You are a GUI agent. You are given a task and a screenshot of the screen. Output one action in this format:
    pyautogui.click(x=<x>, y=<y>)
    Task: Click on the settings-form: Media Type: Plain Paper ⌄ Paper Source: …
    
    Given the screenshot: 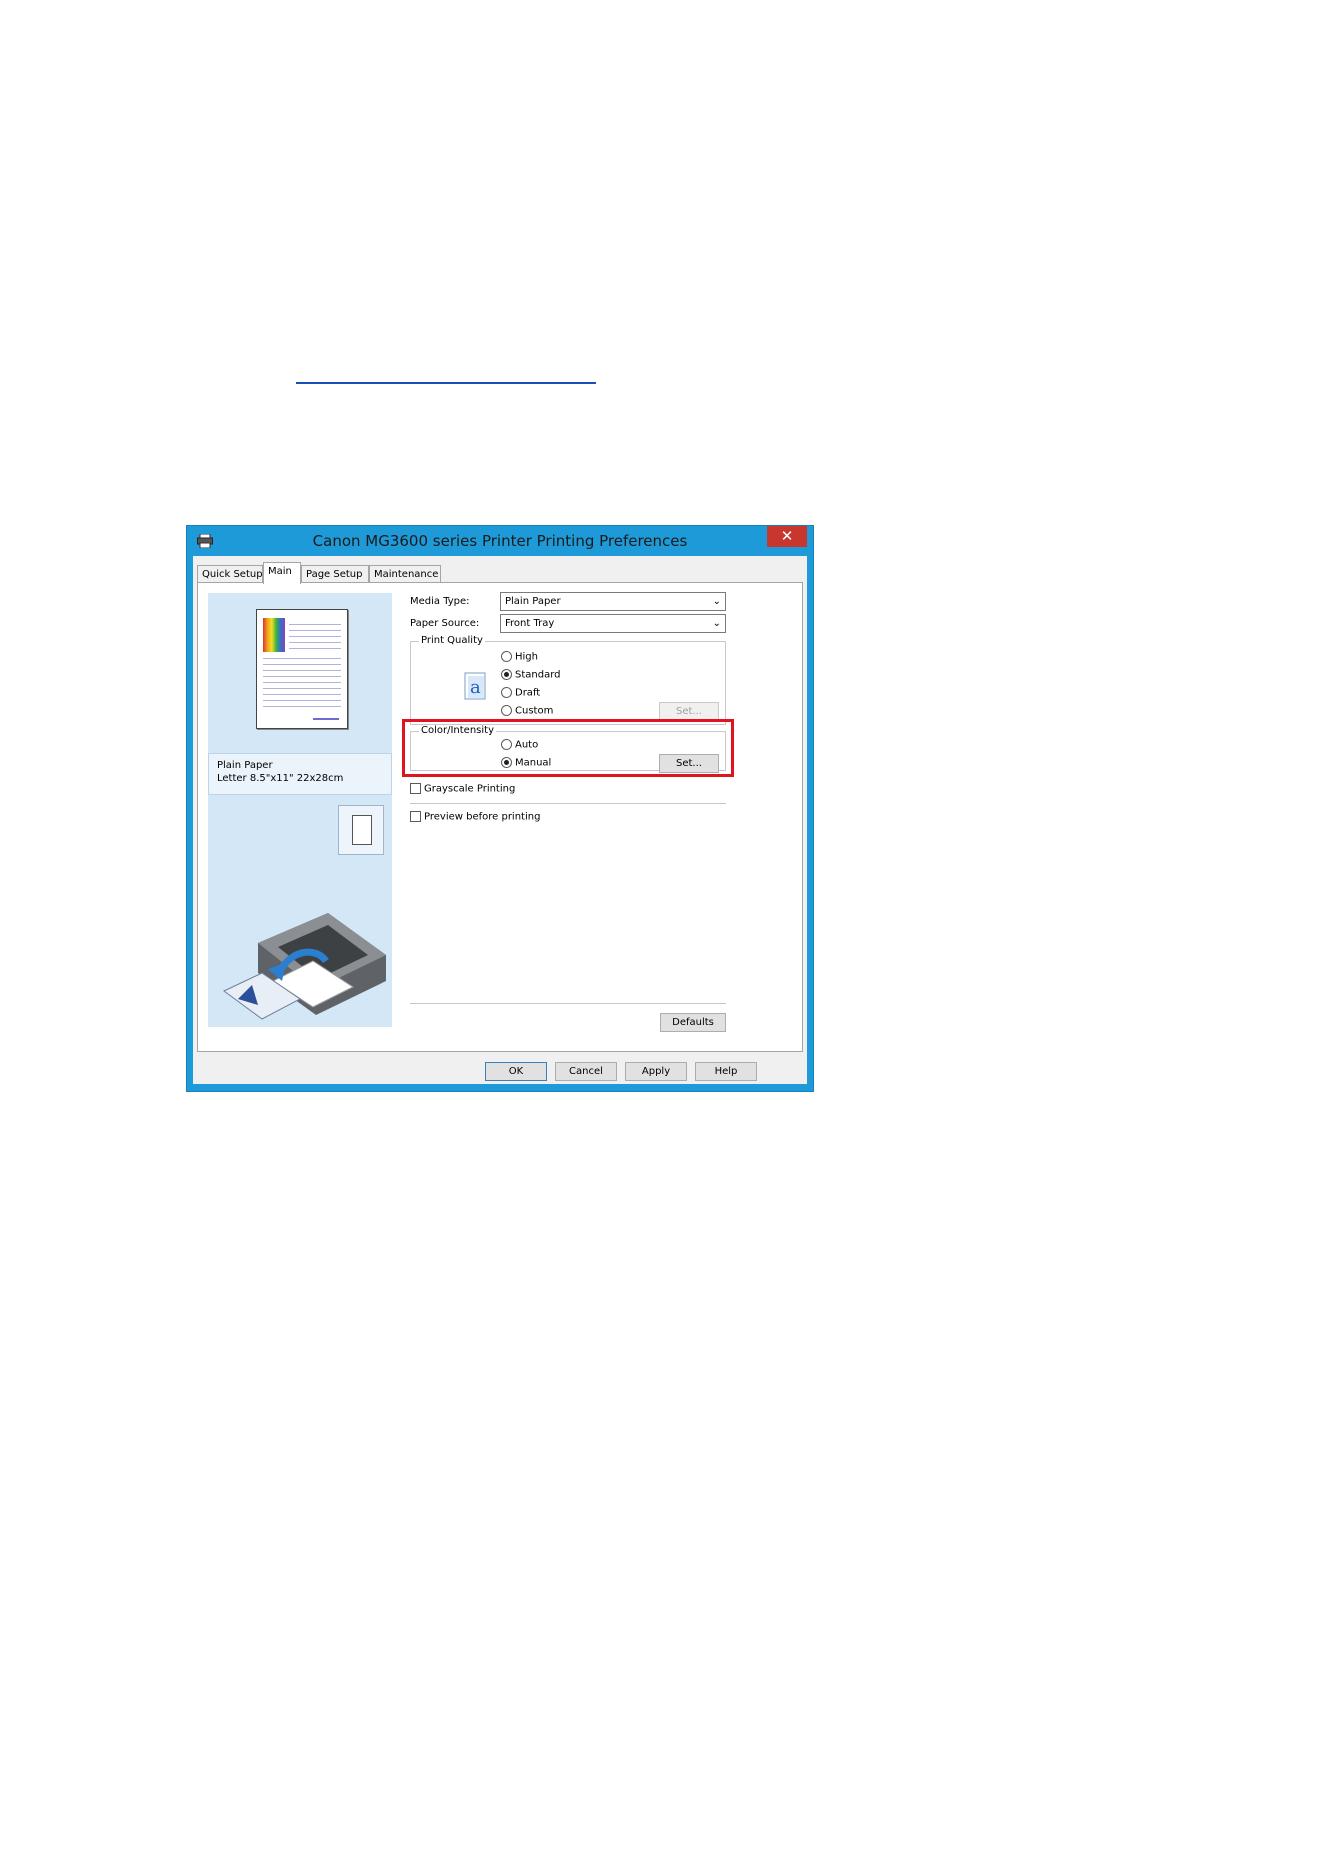 What is the action you would take?
    pyautogui.click(x=603, y=818)
    